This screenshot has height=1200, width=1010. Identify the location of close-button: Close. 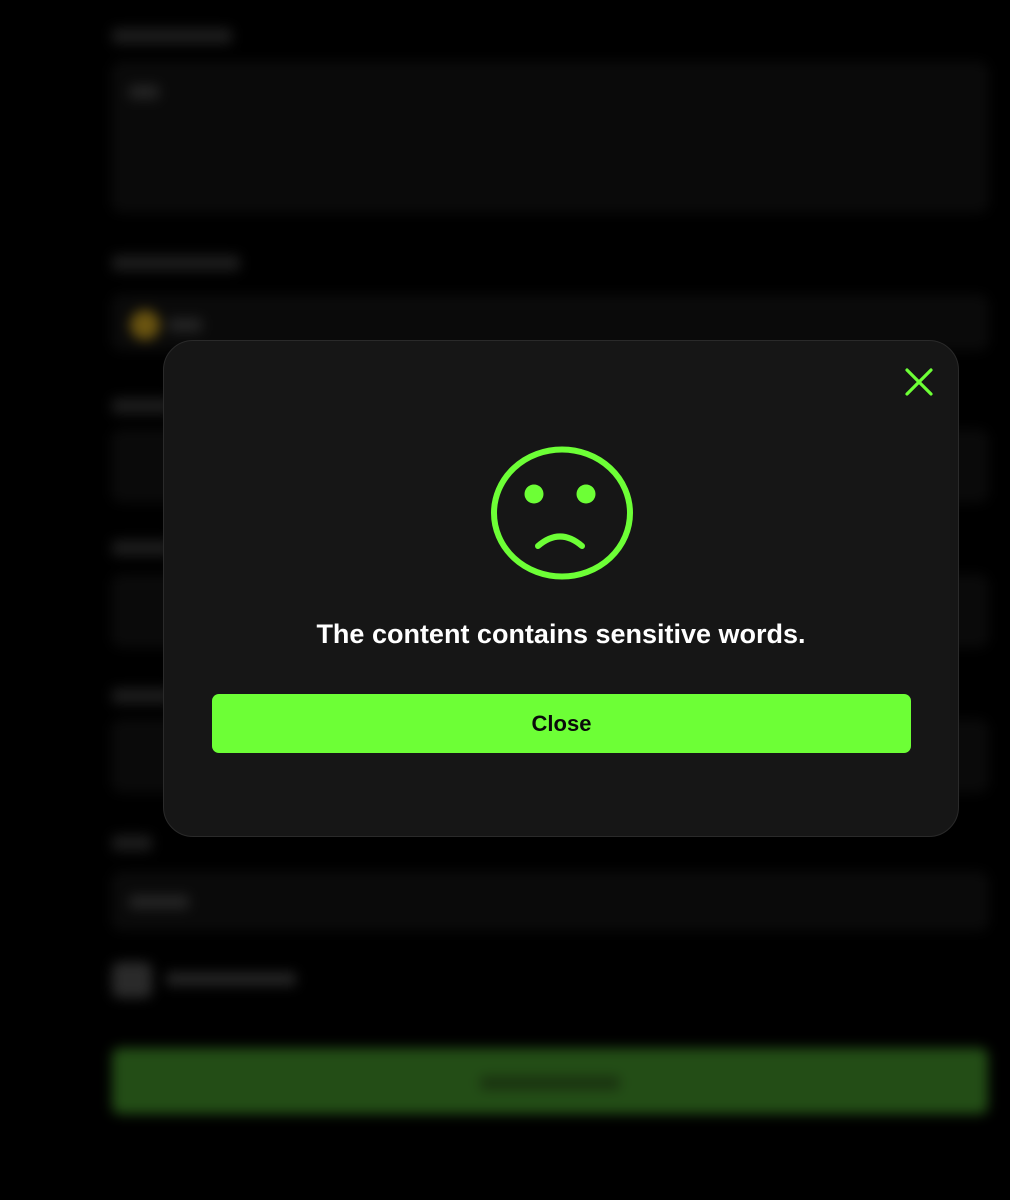
(561, 723).